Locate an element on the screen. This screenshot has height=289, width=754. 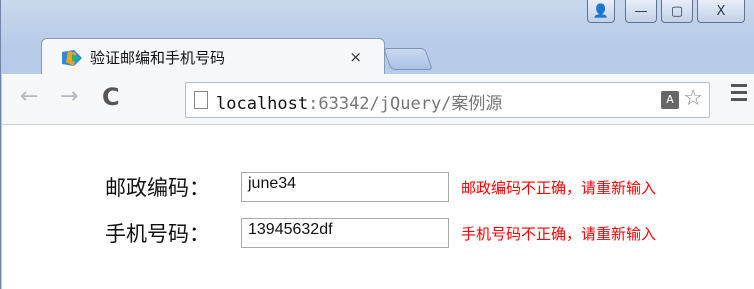
phone-error: 手机号码不正确，请重新输入 is located at coordinates (559, 233).